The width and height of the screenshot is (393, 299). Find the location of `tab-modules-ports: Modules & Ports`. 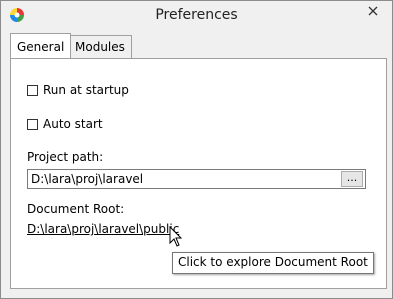

tab-modules-ports: Modules & Ports is located at coordinates (100, 55).